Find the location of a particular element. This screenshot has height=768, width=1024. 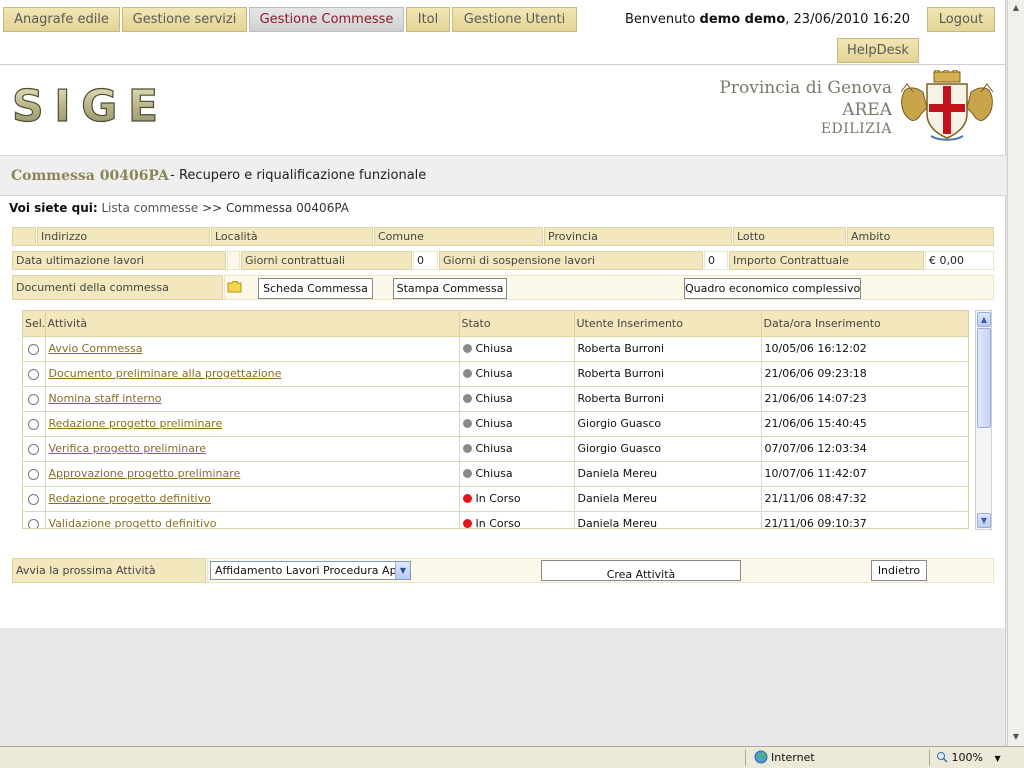

field-header-indirizzo: Indirizzo is located at coordinates (123, 236).